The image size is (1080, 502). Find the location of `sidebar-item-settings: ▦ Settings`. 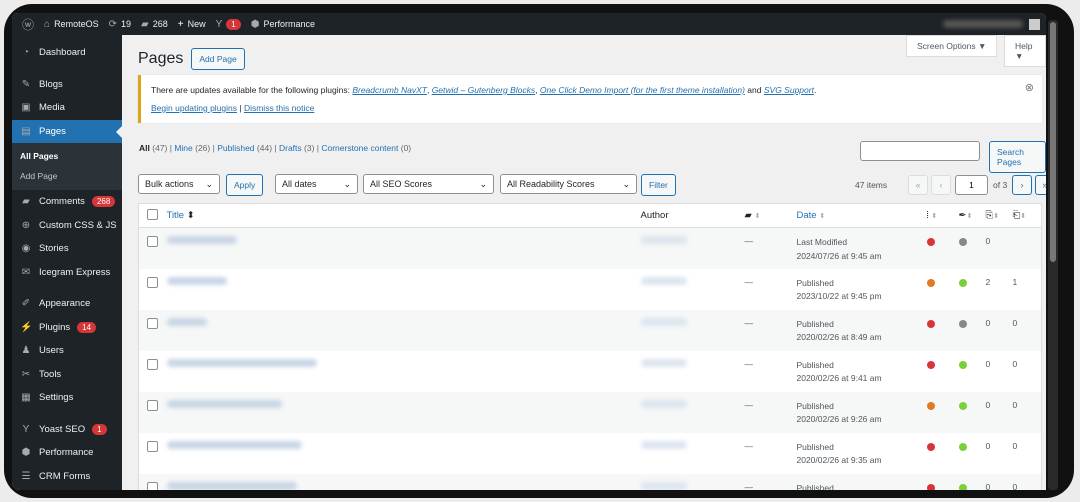

sidebar-item-settings: ▦ Settings is located at coordinates (67, 398).